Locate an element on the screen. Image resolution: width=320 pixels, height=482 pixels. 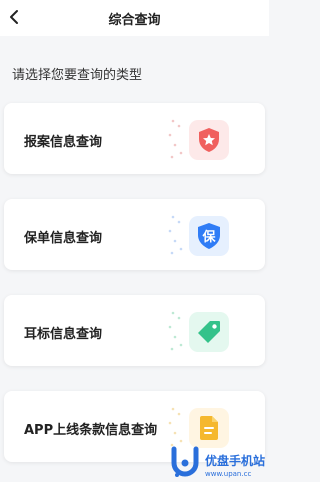
upan-logo-icon is located at coordinates (185, 461).